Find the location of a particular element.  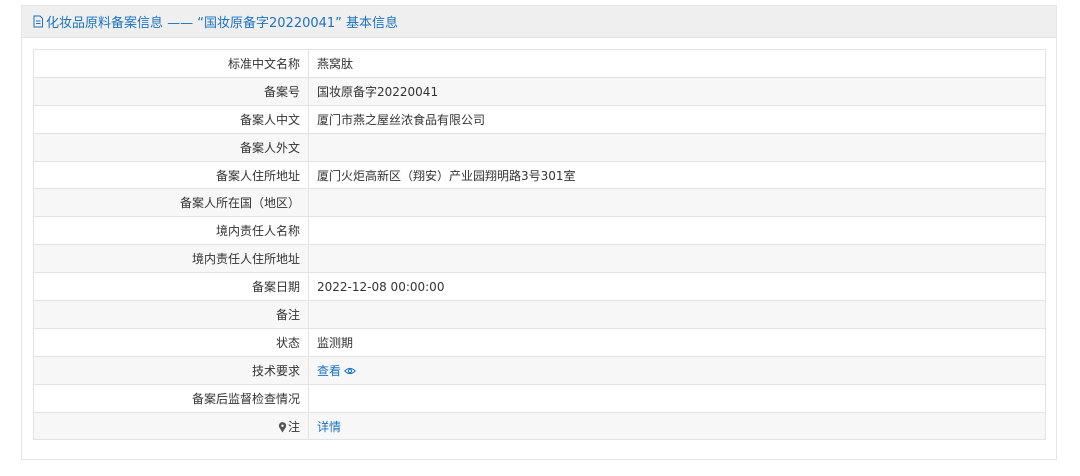

table-row: 备案日期 2022-12-08 00:00:00 is located at coordinates (539, 287).